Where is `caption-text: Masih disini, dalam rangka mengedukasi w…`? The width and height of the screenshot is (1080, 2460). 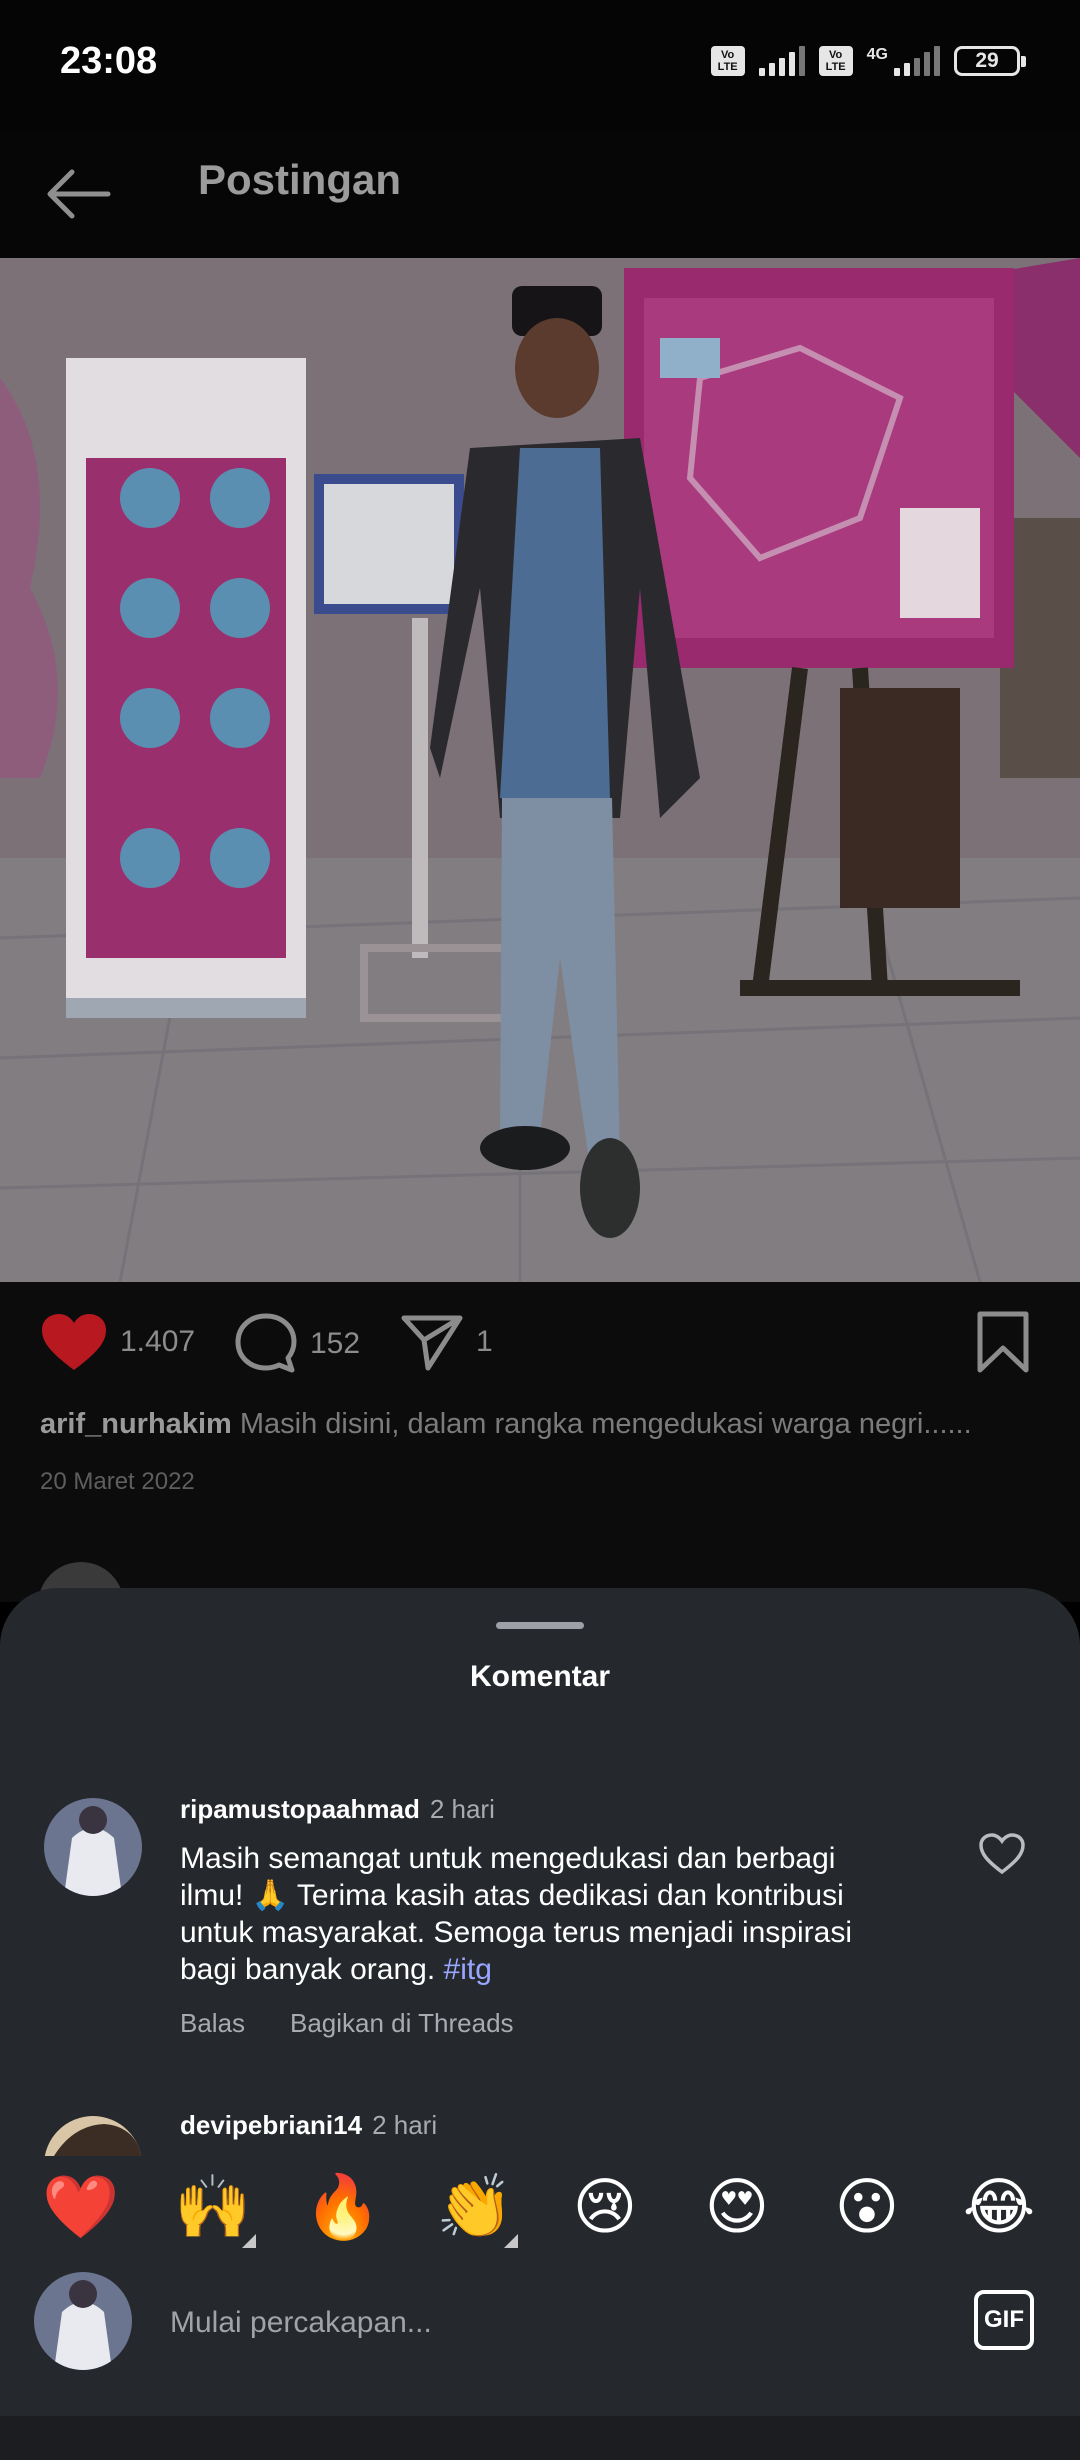 caption-text: Masih disini, dalam rangka mengedukasi w… is located at coordinates (605, 1424).